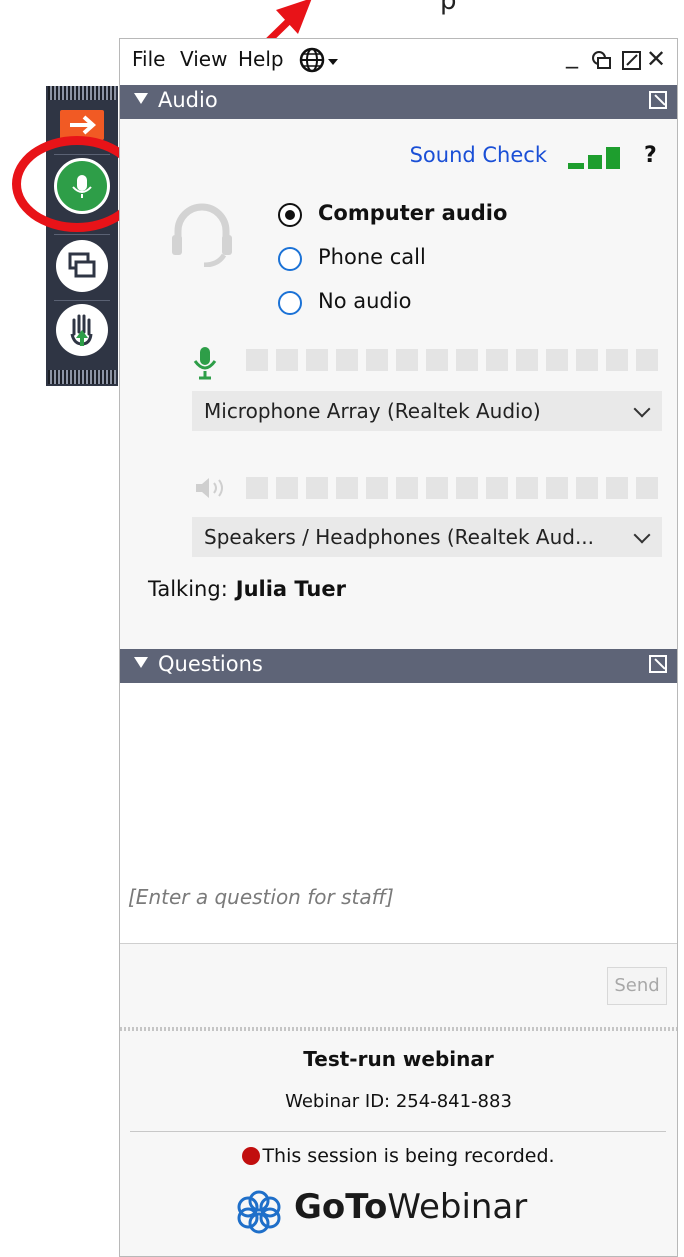  I want to click on logo-wordmark: GoToWebinar, so click(410, 1207).